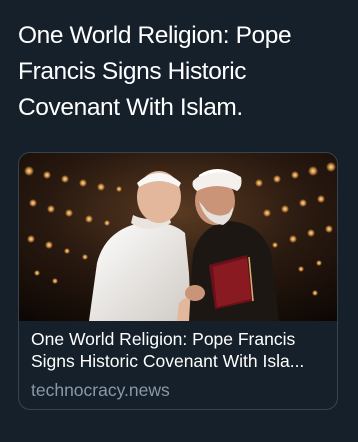  What do you see at coordinates (181, 339) in the screenshot?
I see `card-title-line-1: One World Religion: Pope Francis` at bounding box center [181, 339].